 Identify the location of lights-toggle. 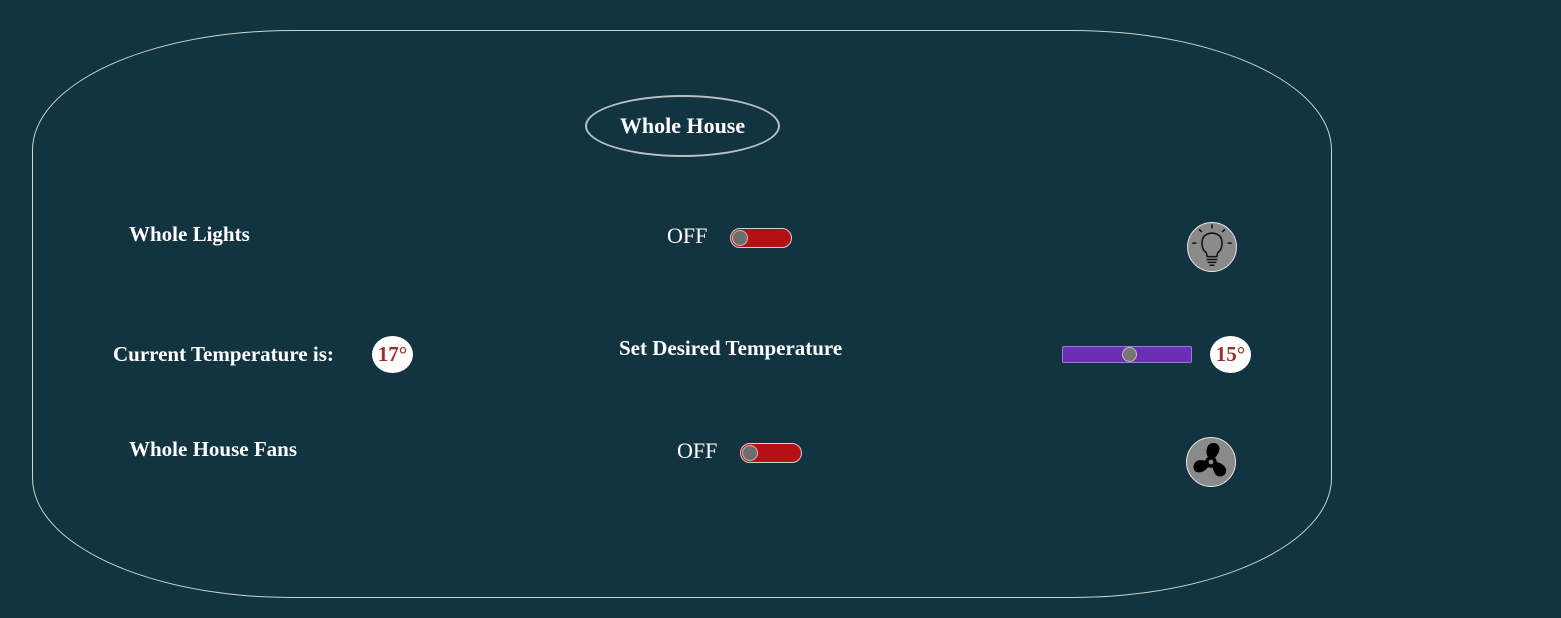
(761, 238).